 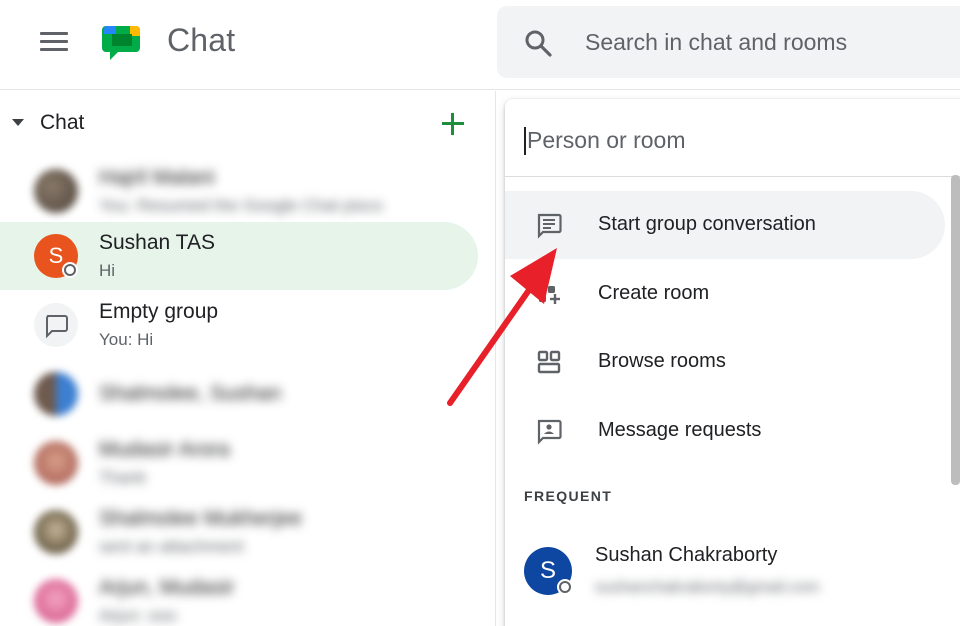 What do you see at coordinates (138, 615) in the screenshot?
I see `conversation-subtitle: Arjun: ooo` at bounding box center [138, 615].